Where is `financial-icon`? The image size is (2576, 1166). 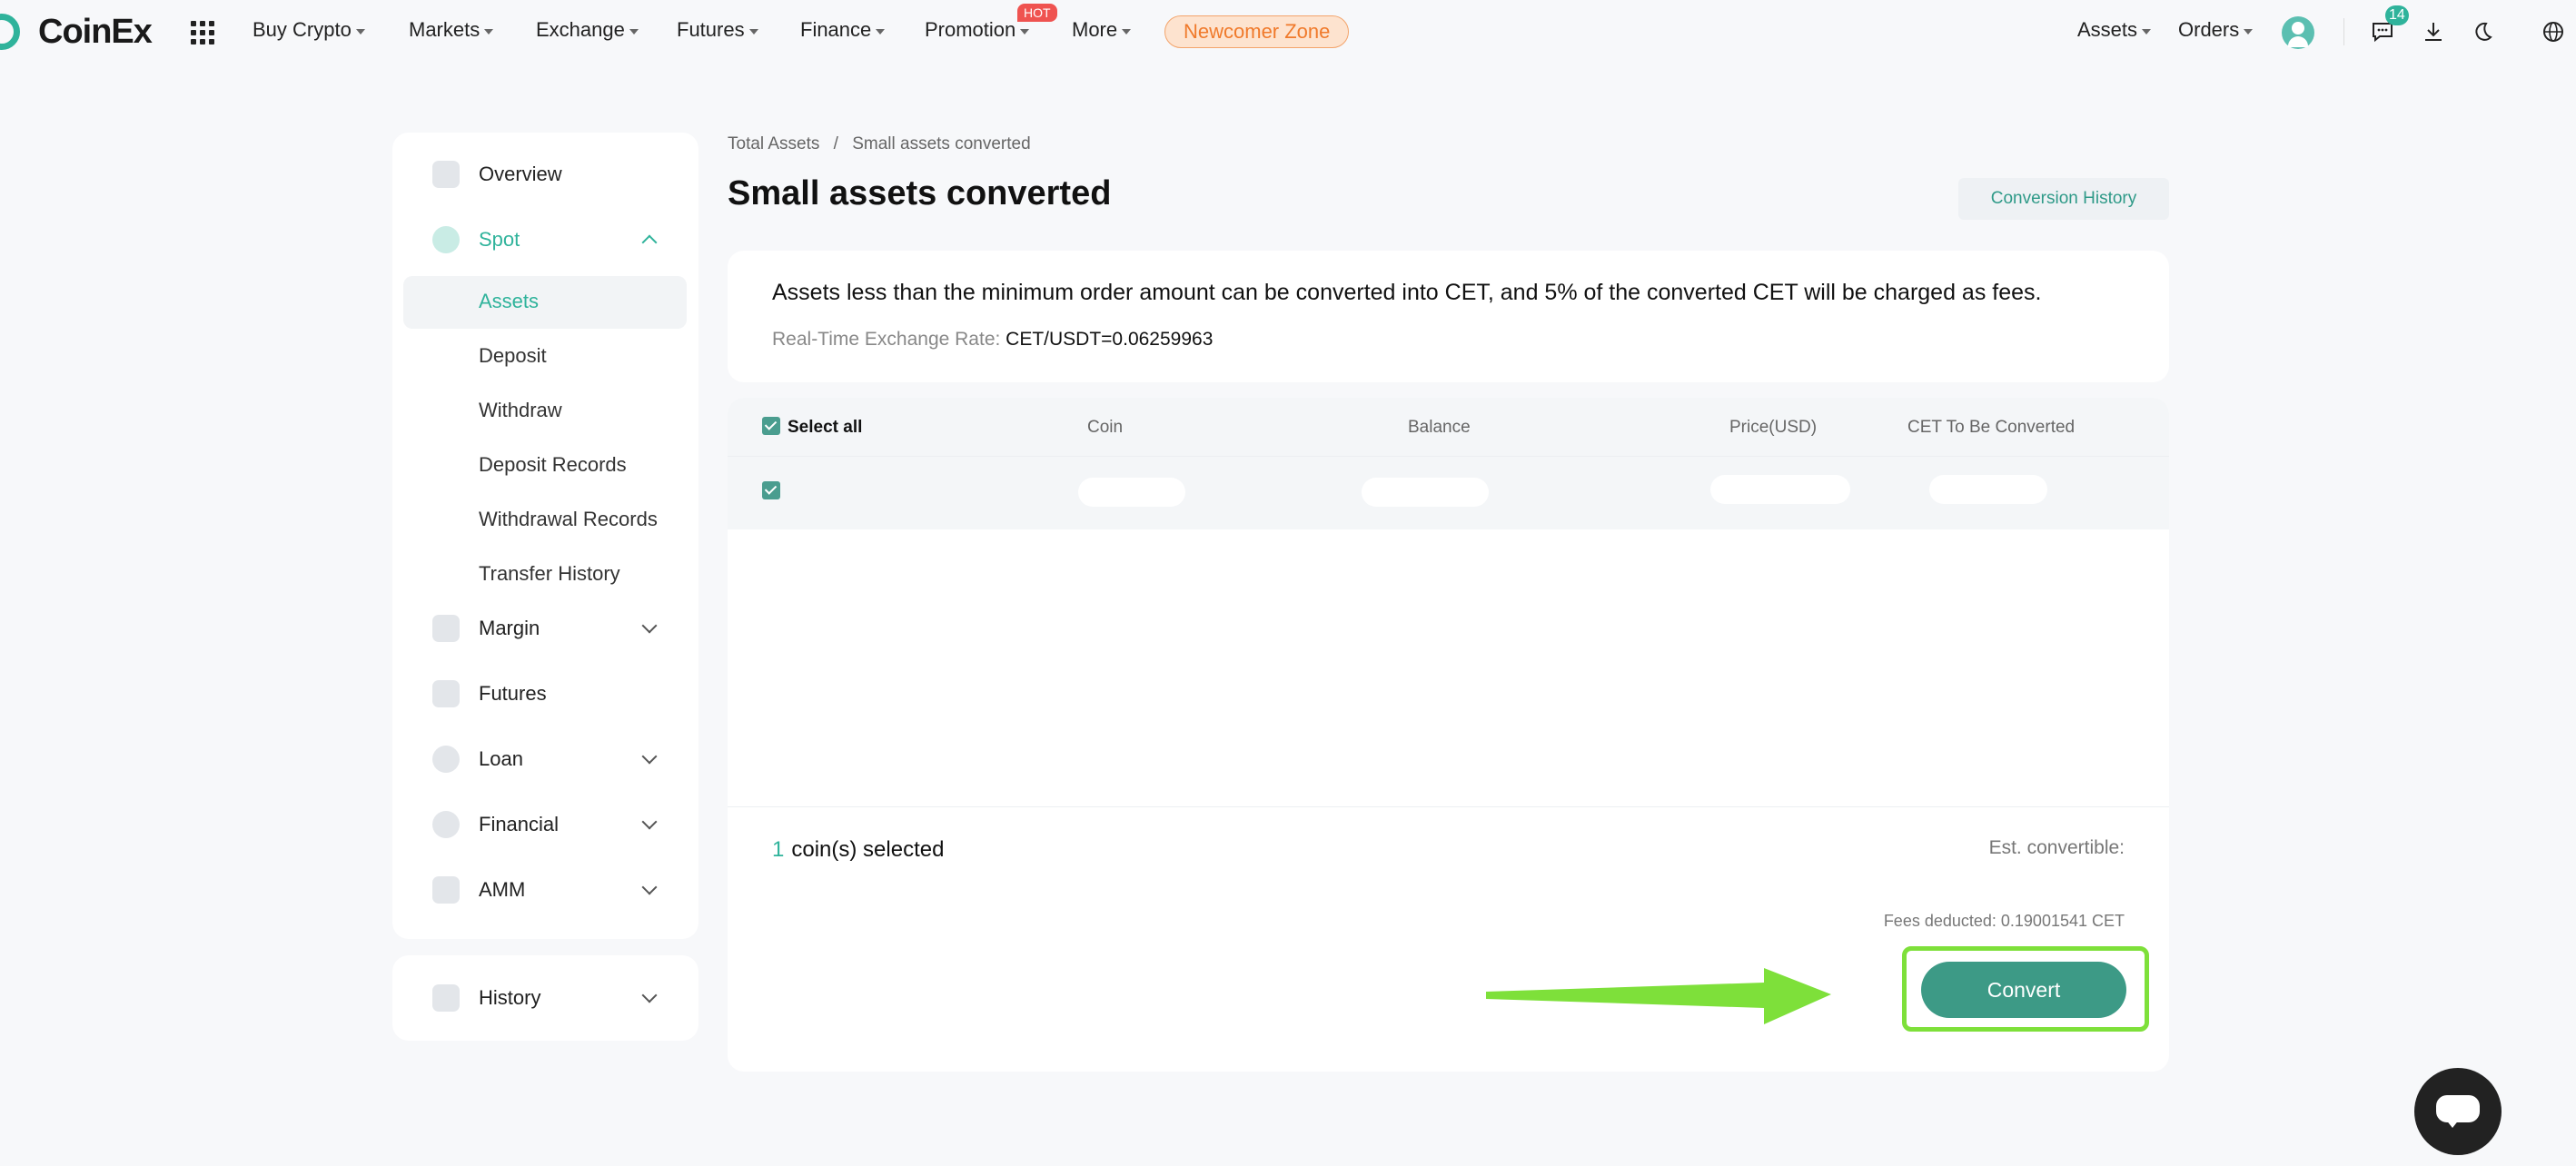
financial-icon is located at coordinates (446, 825).